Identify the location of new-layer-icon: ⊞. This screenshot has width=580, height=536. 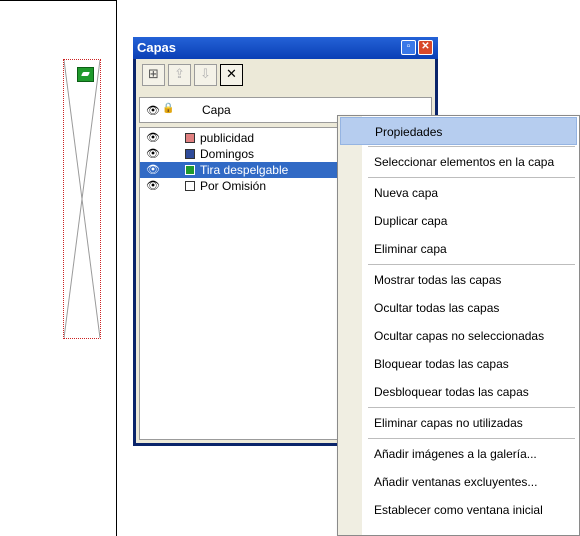
(153, 75).